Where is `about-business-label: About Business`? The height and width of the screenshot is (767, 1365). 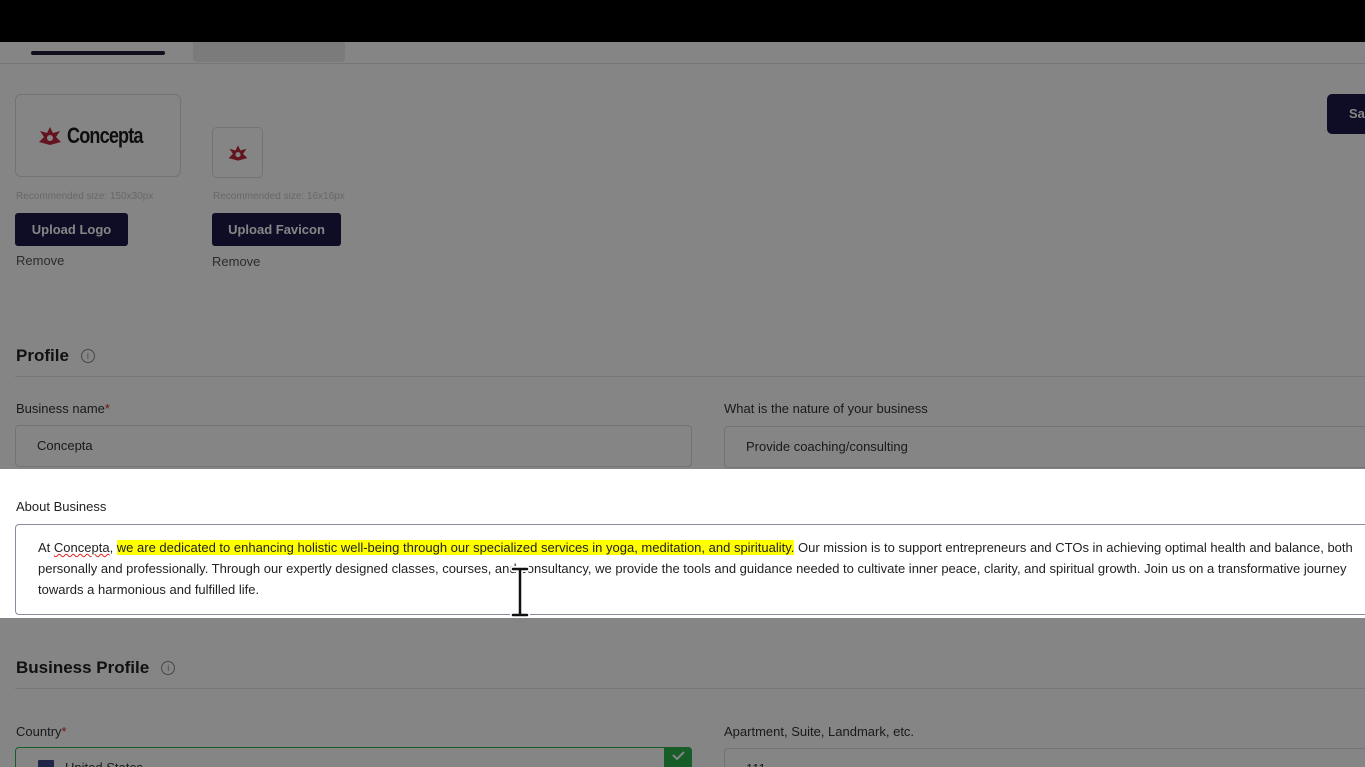 about-business-label: About Business is located at coordinates (61, 506).